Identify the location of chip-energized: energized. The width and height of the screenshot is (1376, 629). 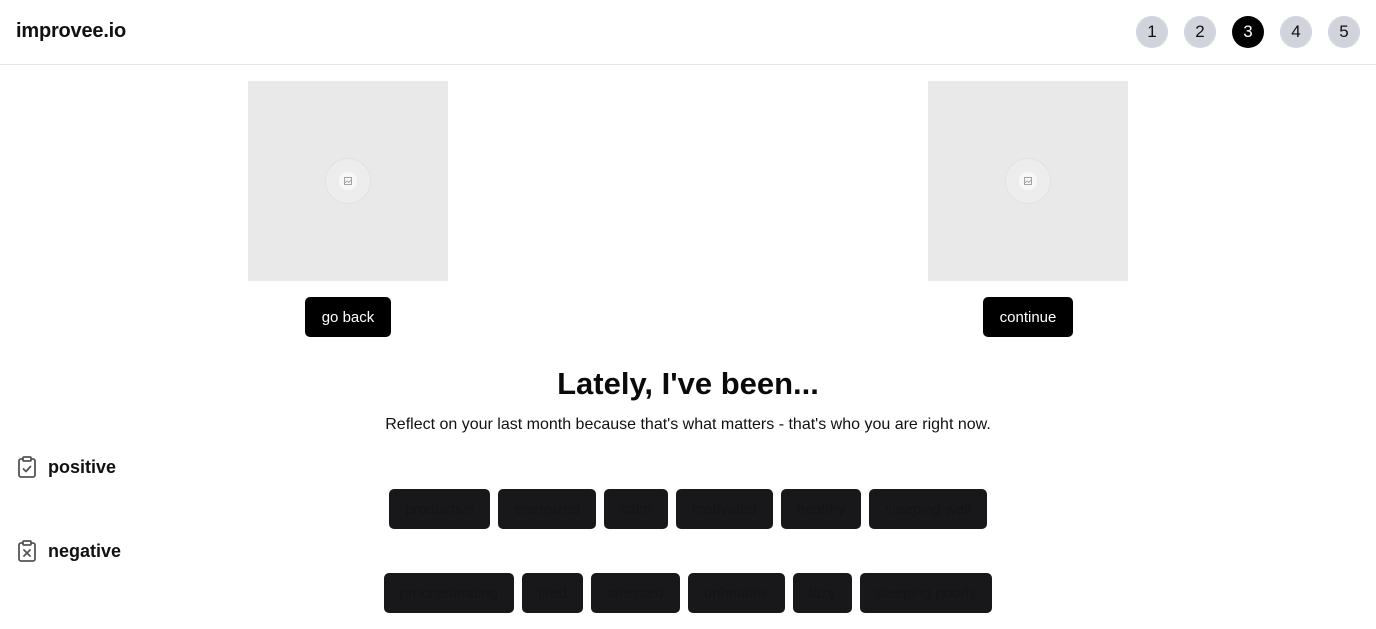
(547, 509).